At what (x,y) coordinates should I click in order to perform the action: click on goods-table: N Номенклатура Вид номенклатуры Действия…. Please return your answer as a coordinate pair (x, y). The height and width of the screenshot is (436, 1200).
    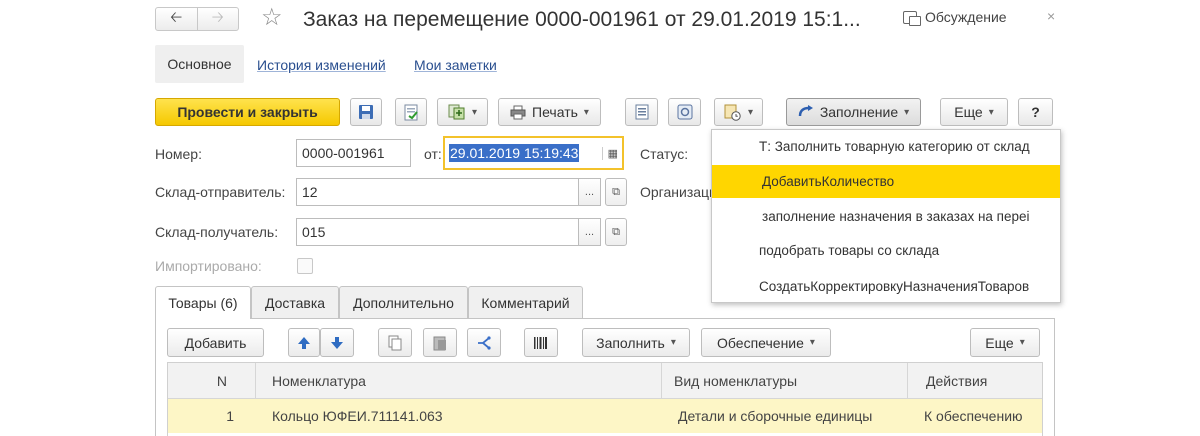
    Looking at the image, I should click on (605, 399).